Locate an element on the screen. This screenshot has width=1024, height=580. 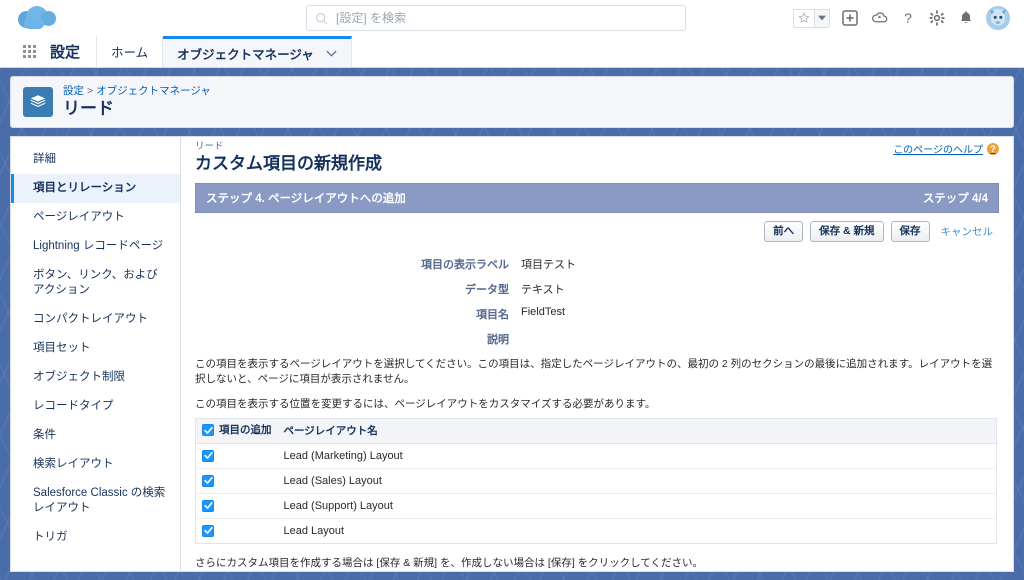
sidebar-item-label: コンパクトレイアウト is located at coordinates (90, 319).